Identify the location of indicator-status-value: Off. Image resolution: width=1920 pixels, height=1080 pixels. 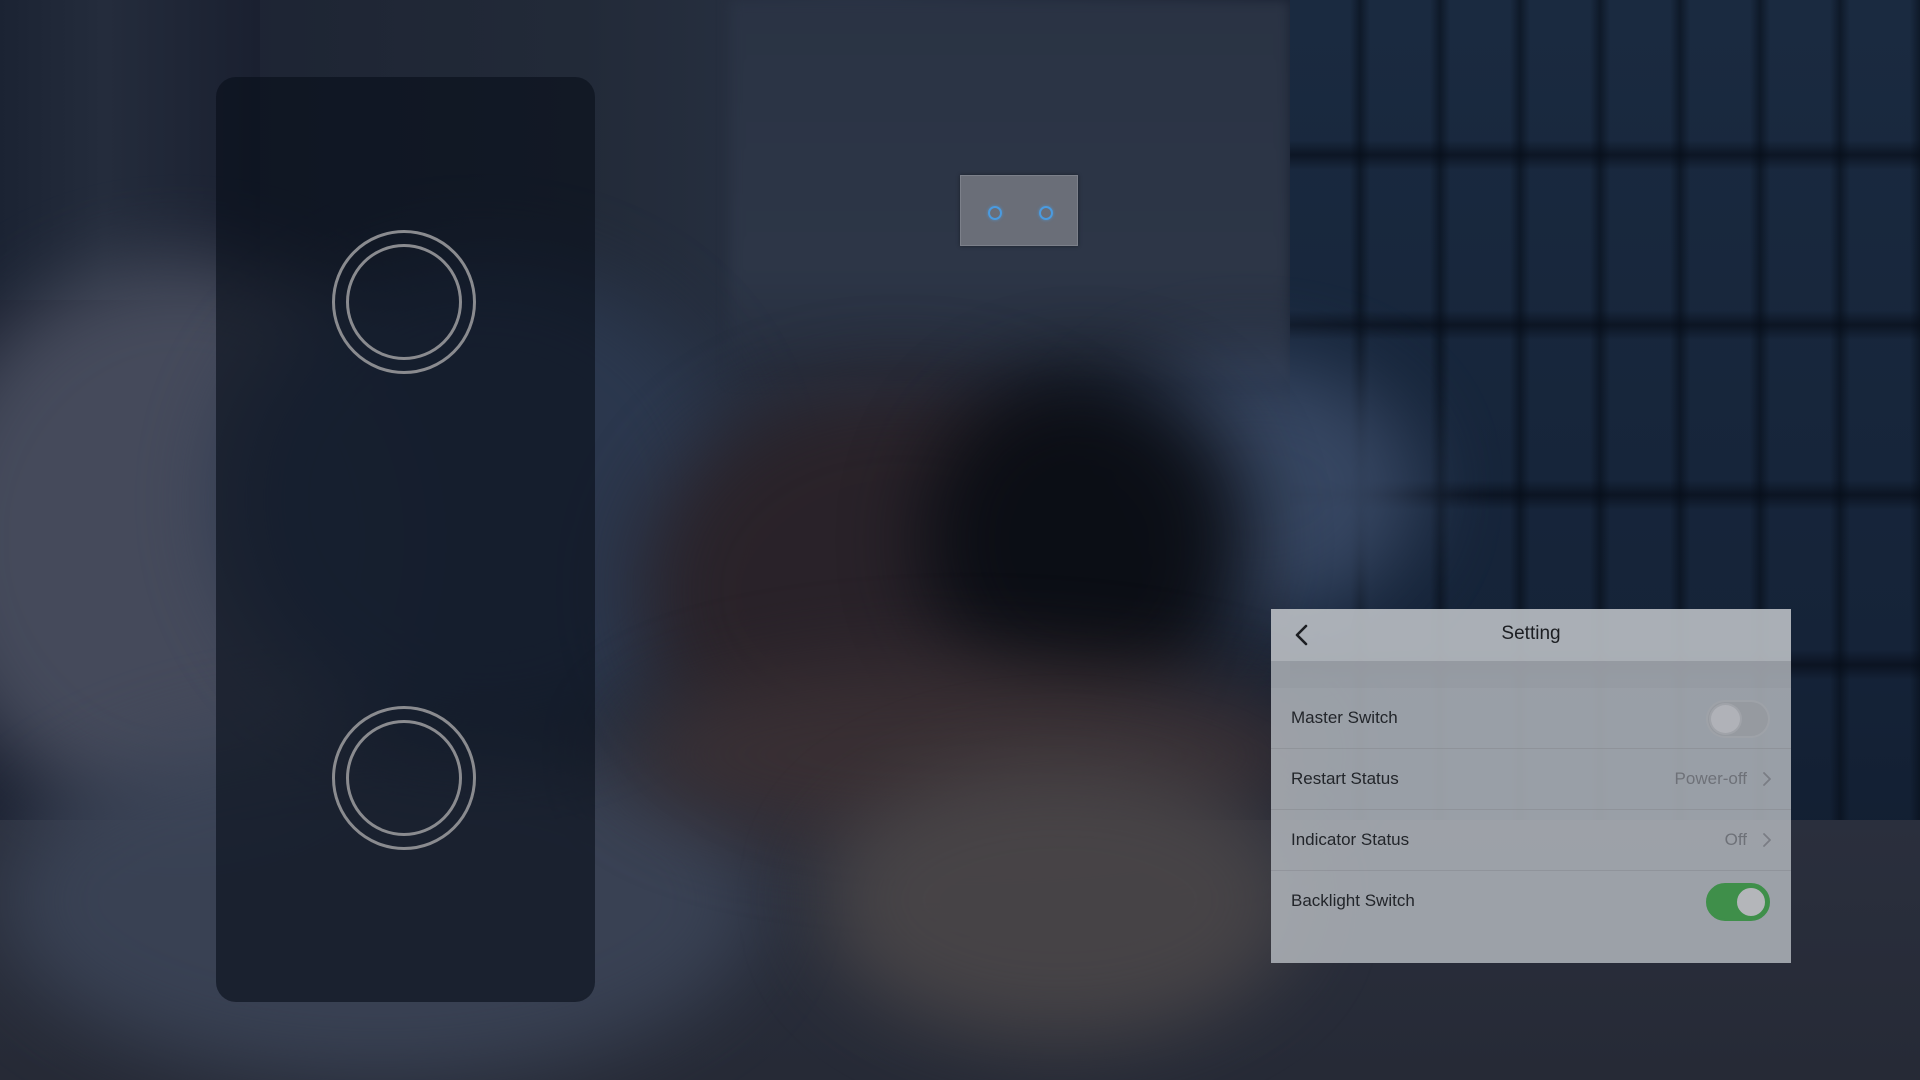
(1735, 839).